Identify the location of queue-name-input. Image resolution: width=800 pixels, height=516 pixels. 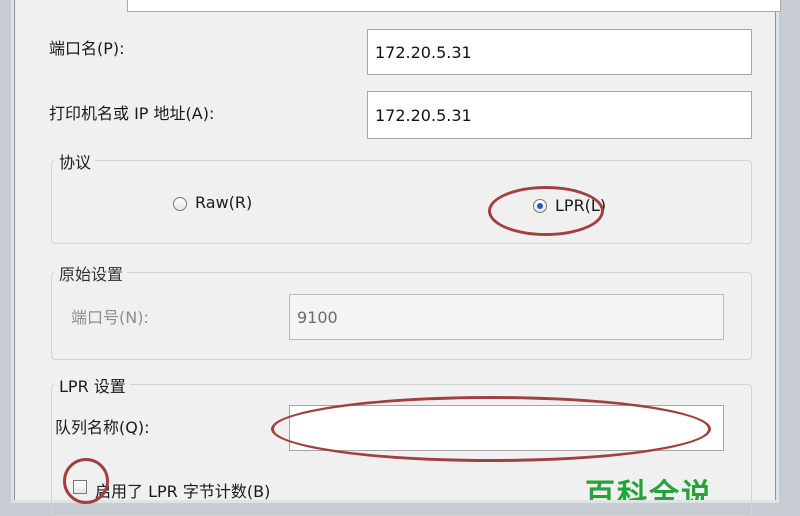
(506, 428).